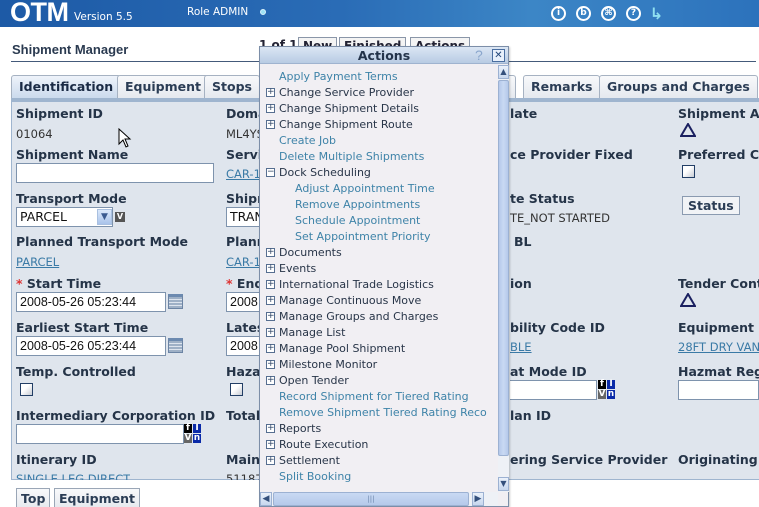 The height and width of the screenshot is (507, 759). Describe the element at coordinates (97, 497) in the screenshot. I see `bottom-tab-equipment: Equipment` at that location.